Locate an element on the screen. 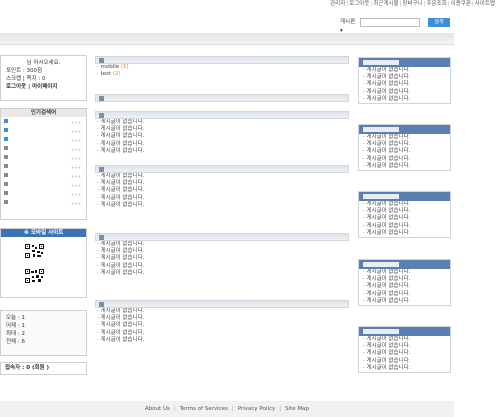 The image size is (500, 417). search-input is located at coordinates (390, 22).